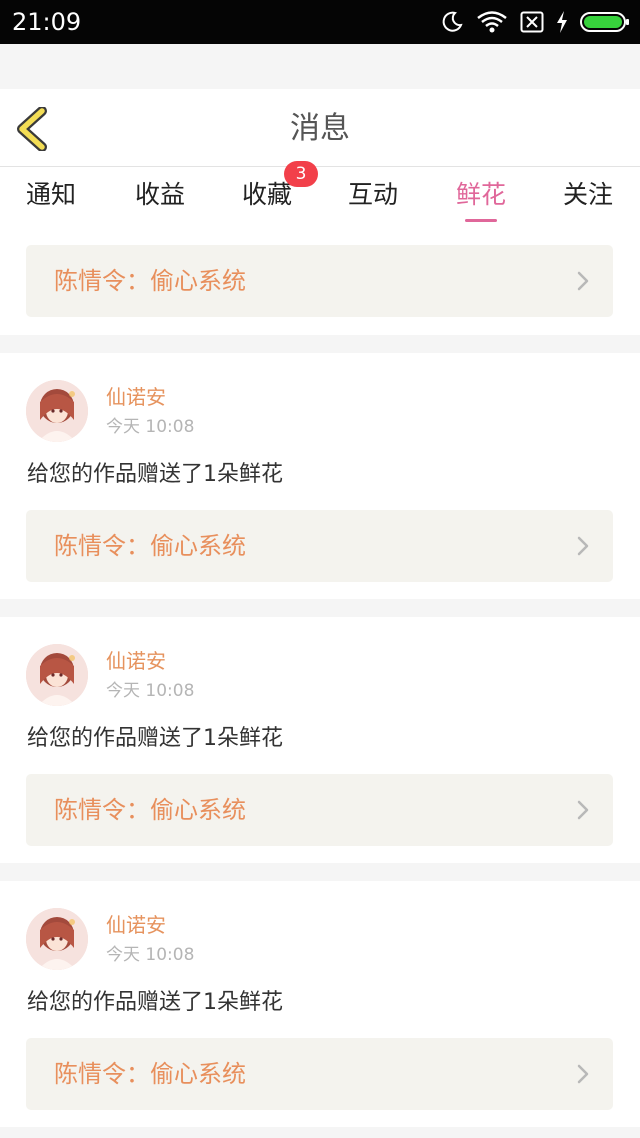 The height and width of the screenshot is (1138, 640). Describe the element at coordinates (492, 22) in the screenshot. I see `wifi-icon` at that location.